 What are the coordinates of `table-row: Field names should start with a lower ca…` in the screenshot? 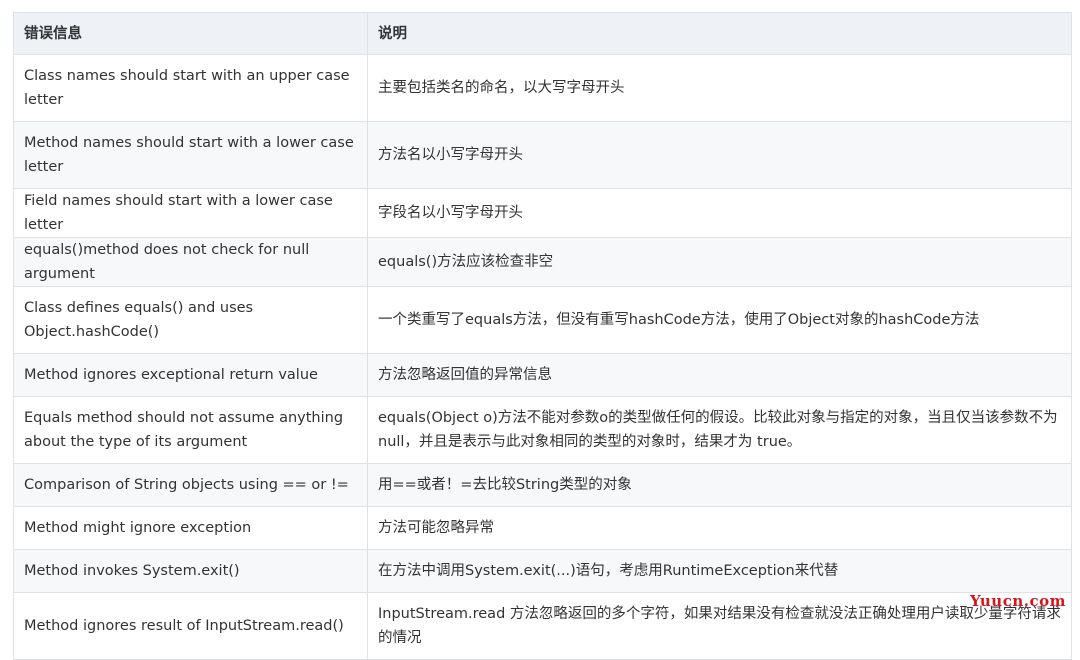 It's located at (542, 213).